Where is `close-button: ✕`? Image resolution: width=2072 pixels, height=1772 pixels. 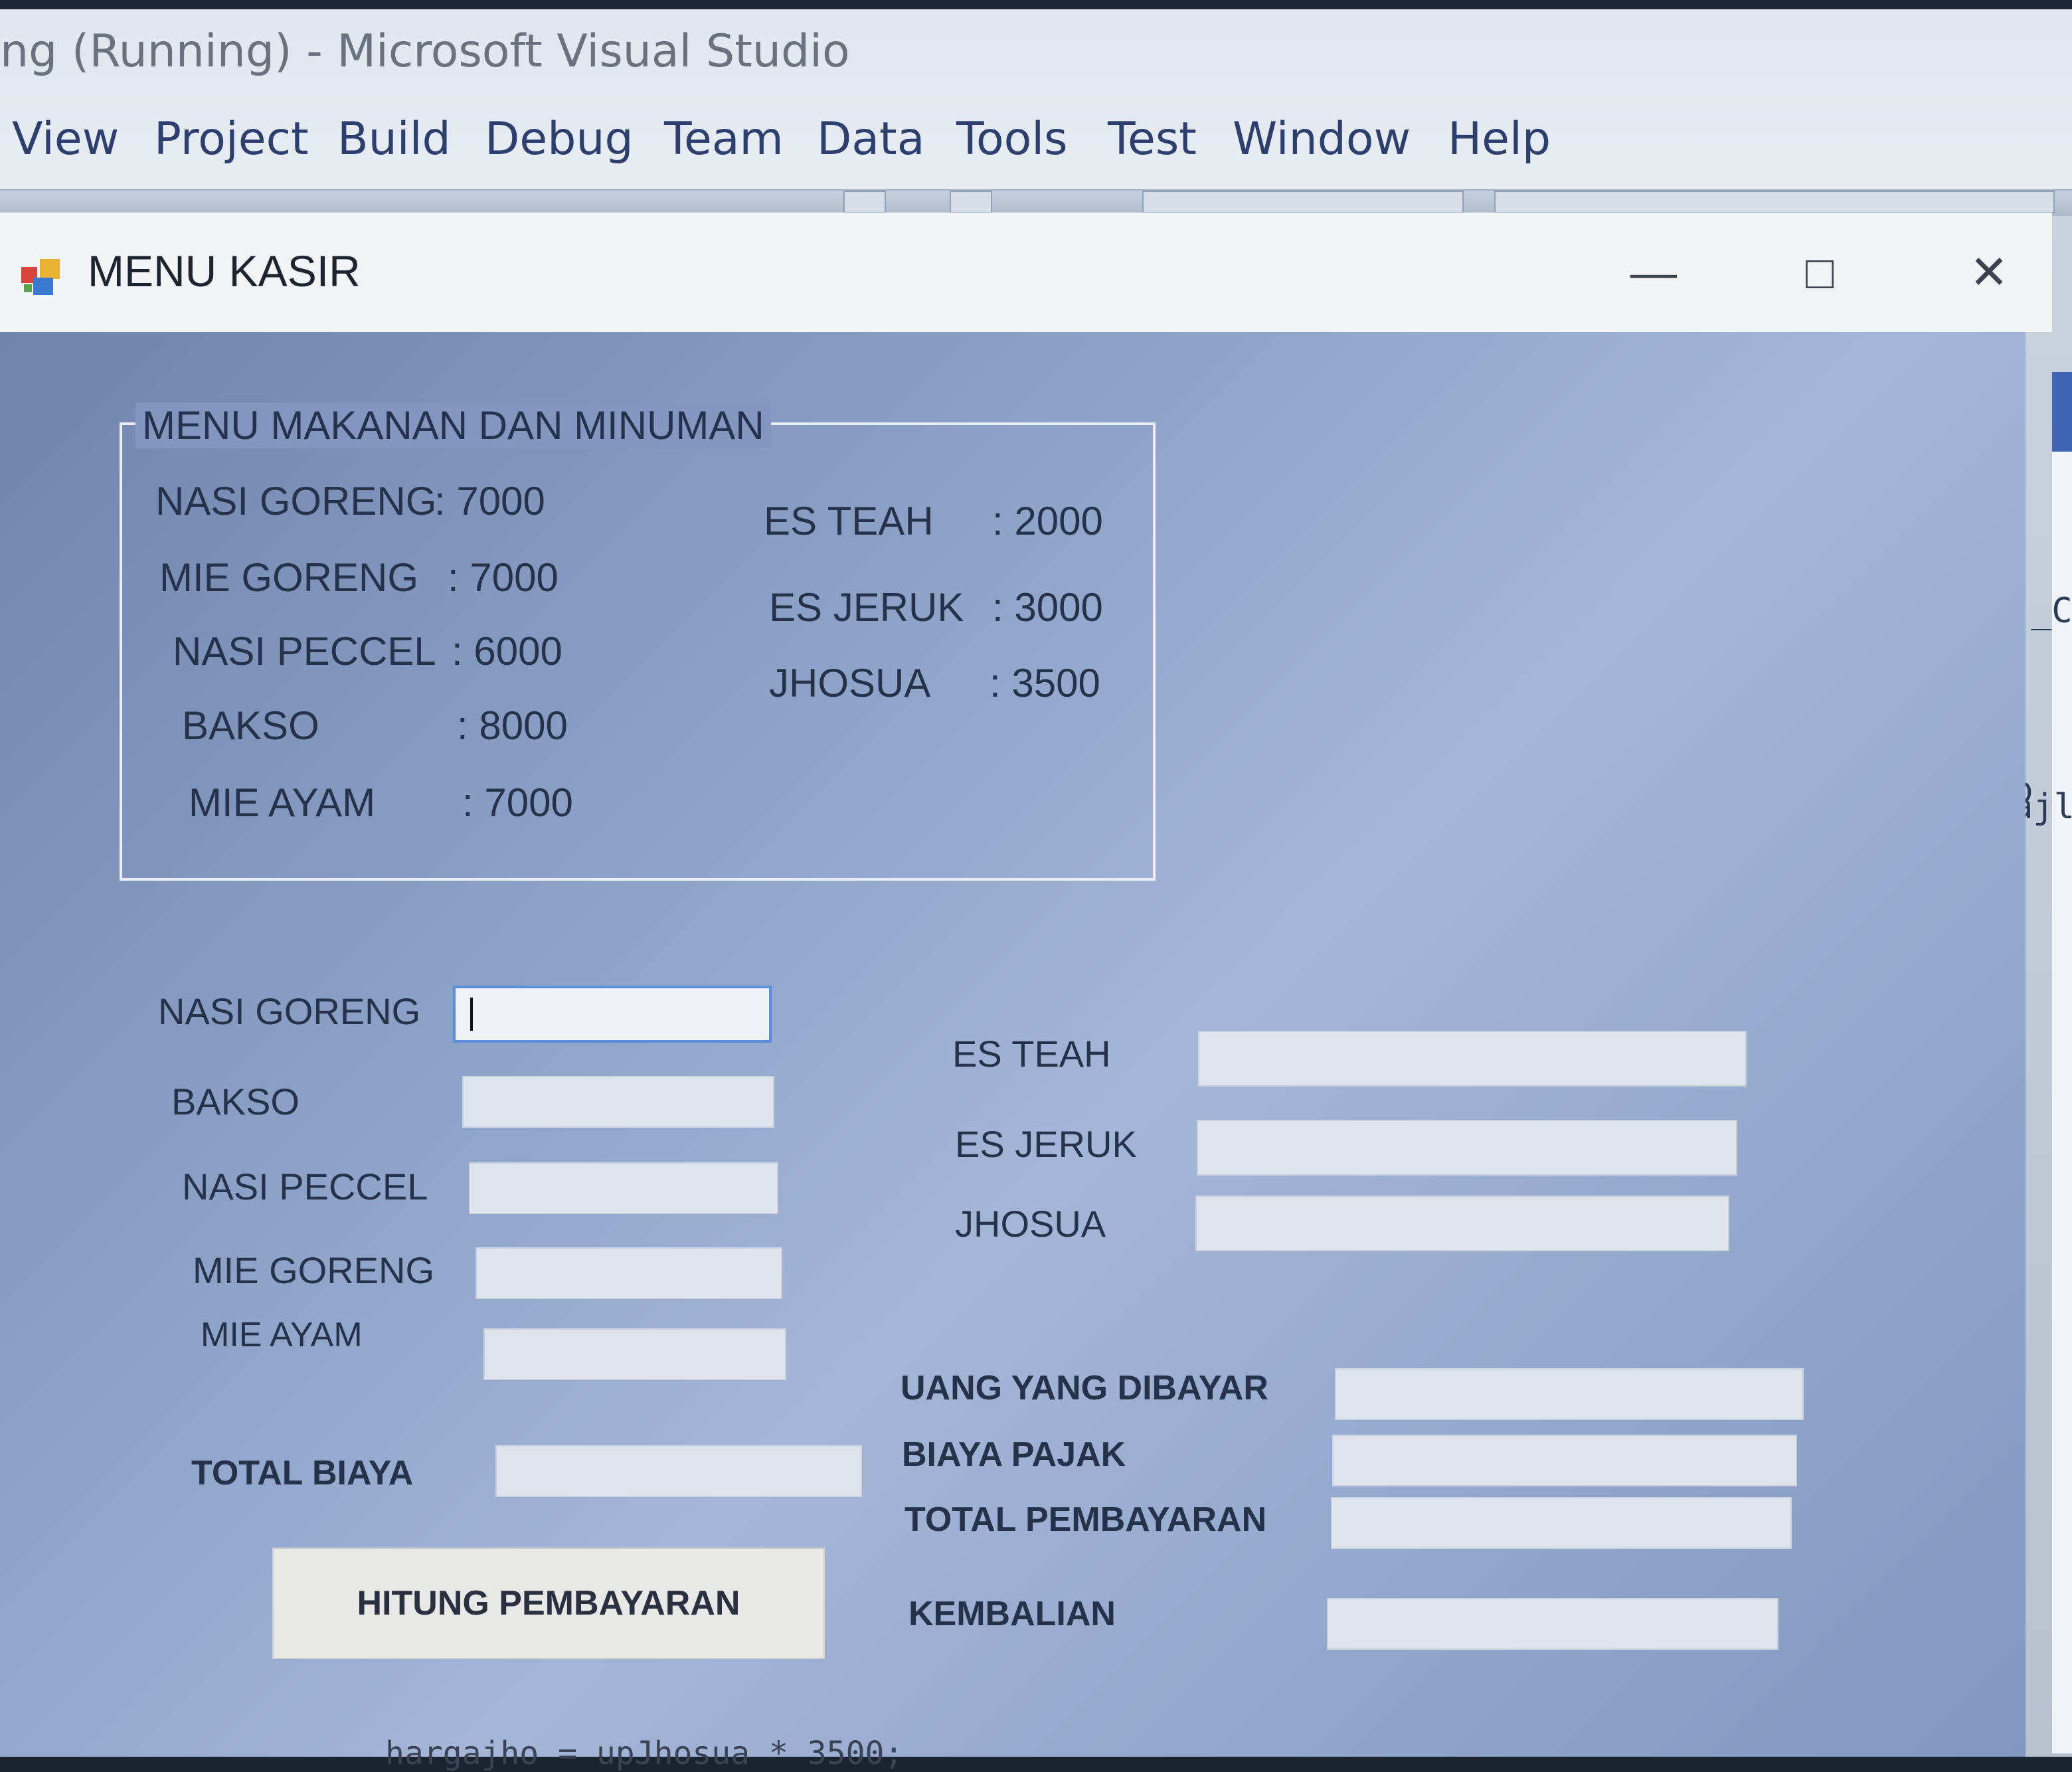
close-button: ✕ is located at coordinates (1989, 272).